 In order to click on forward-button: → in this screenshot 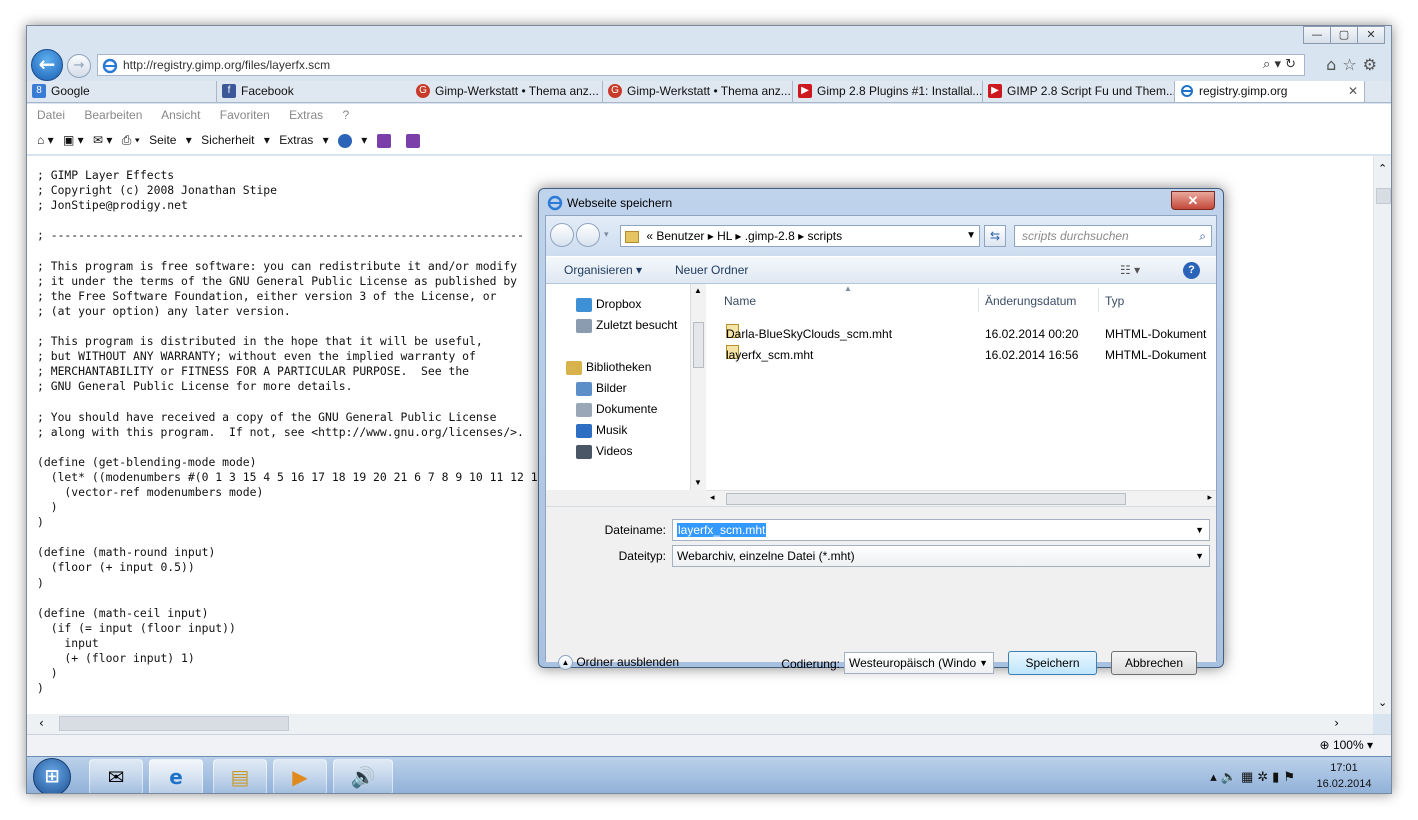, I will do `click(79, 66)`.